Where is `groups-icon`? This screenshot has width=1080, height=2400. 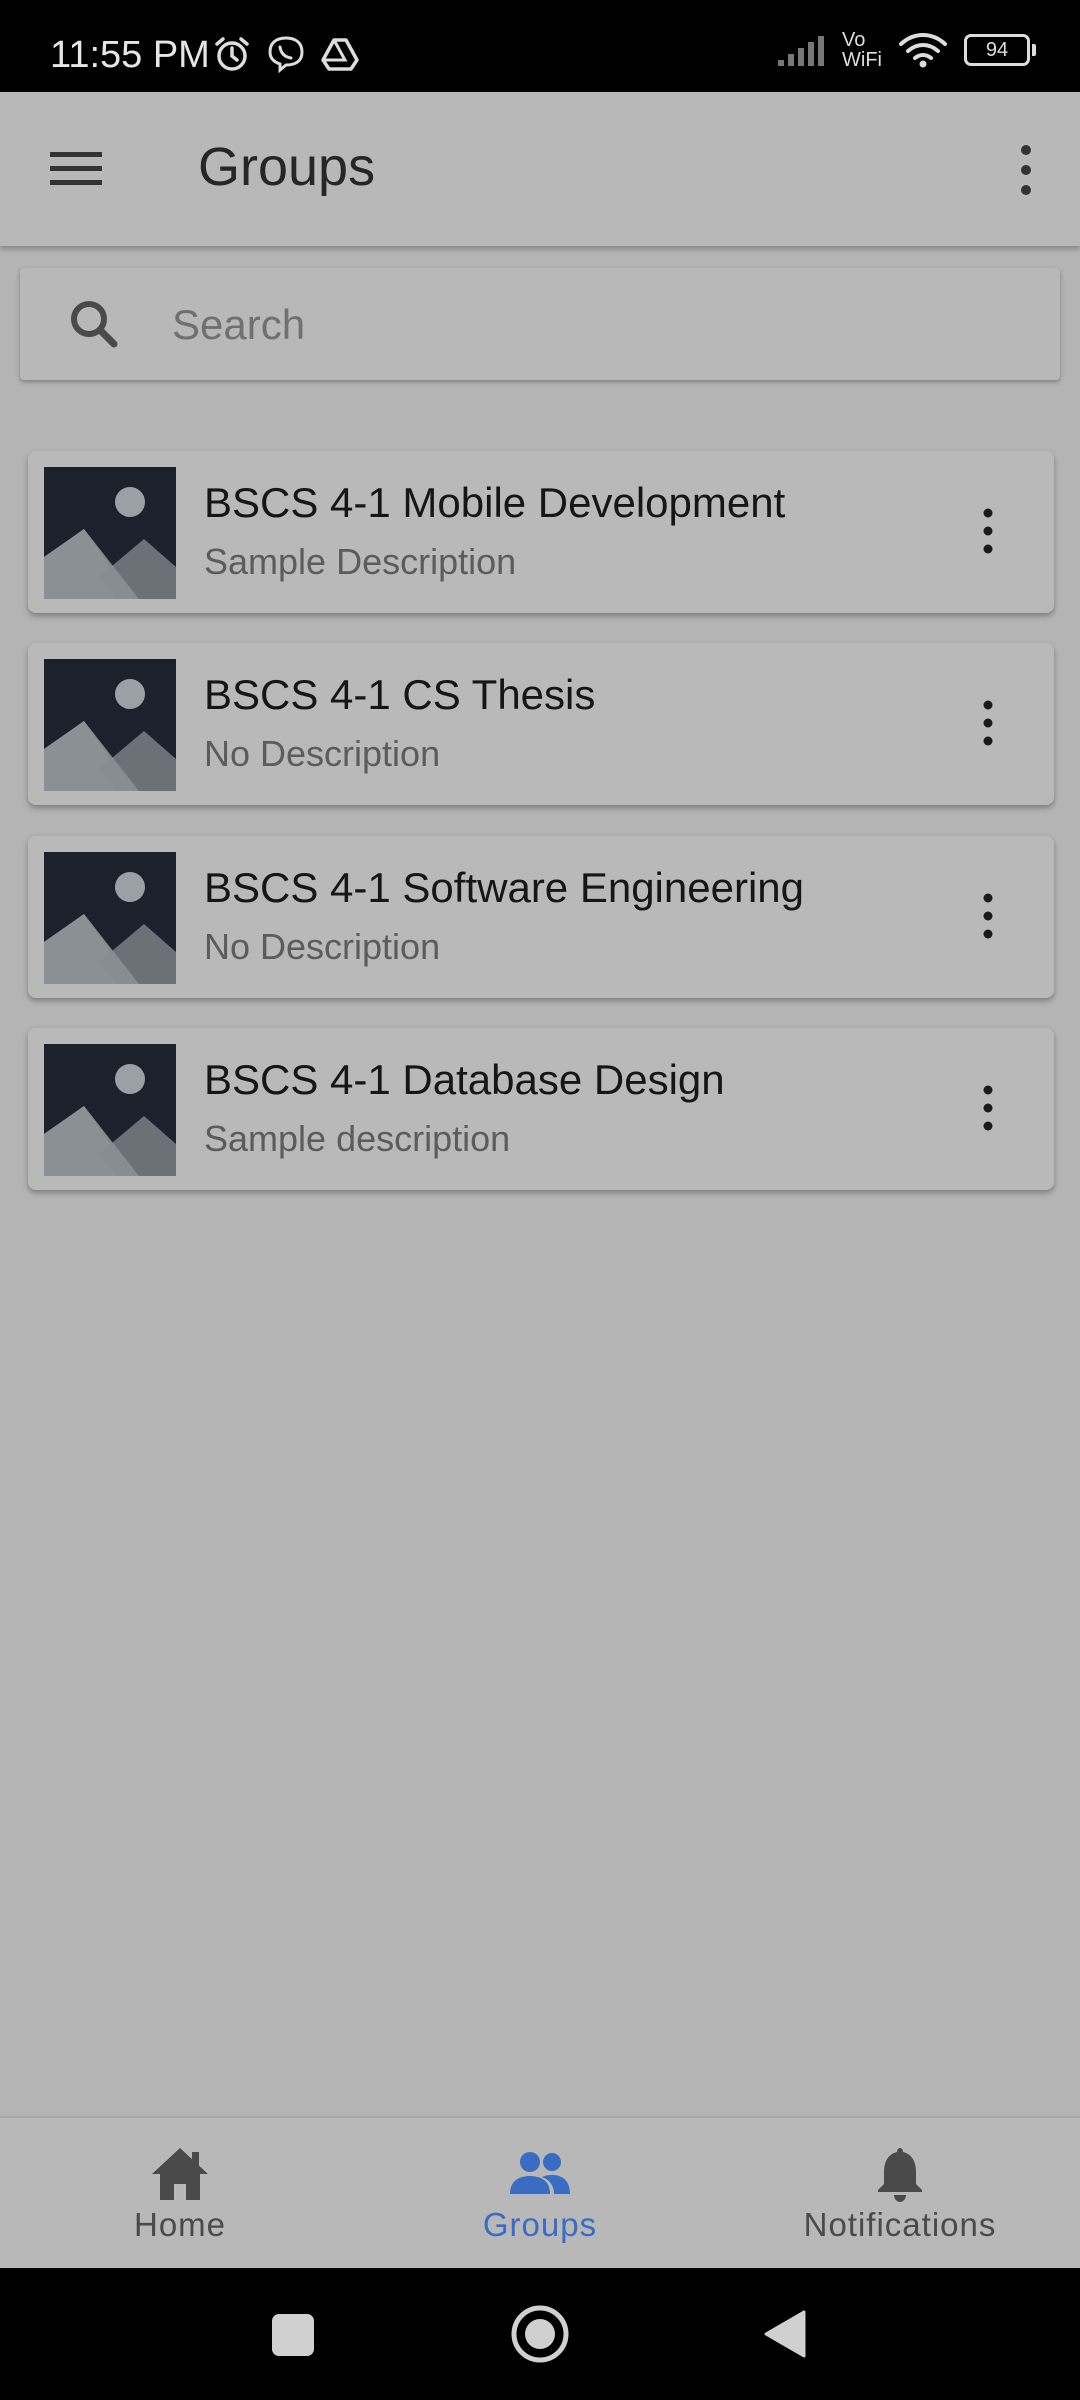 groups-icon is located at coordinates (540, 2173).